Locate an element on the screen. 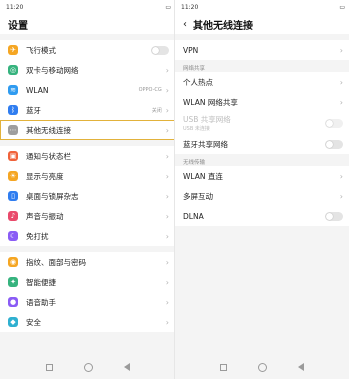 This screenshot has width=349, height=379. settings-item: ᛒ 蓝牙 关闭 › is located at coordinates (87, 110).